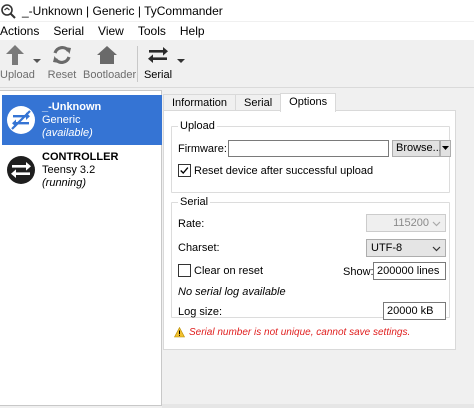 The height and width of the screenshot is (408, 474). I want to click on menu-bar: Actions Serial View Tools Help, so click(237, 31).